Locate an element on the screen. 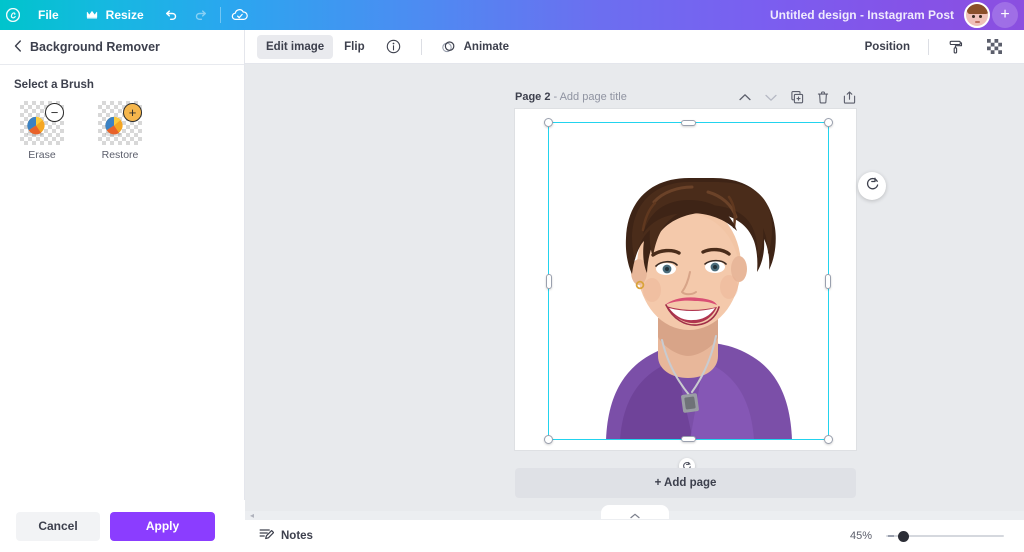 The width and height of the screenshot is (1024, 552). transparency-grid-icon is located at coordinates (994, 47).